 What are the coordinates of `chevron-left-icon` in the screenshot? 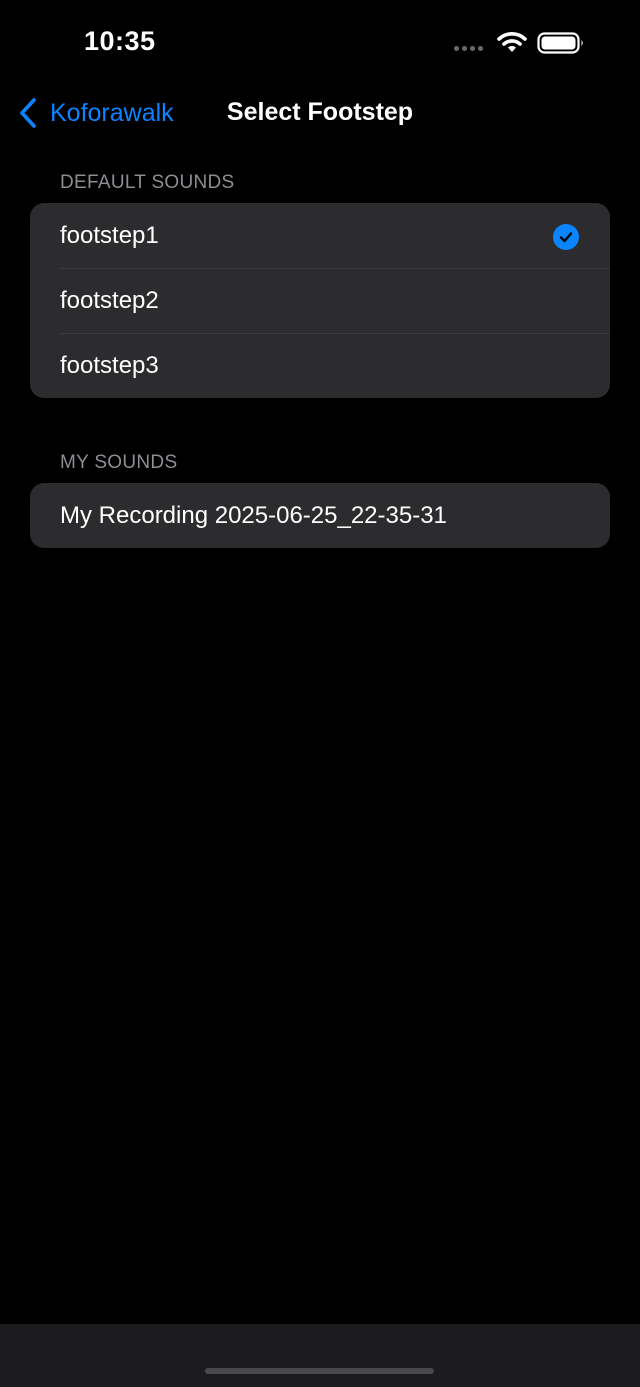 It's located at (28, 113).